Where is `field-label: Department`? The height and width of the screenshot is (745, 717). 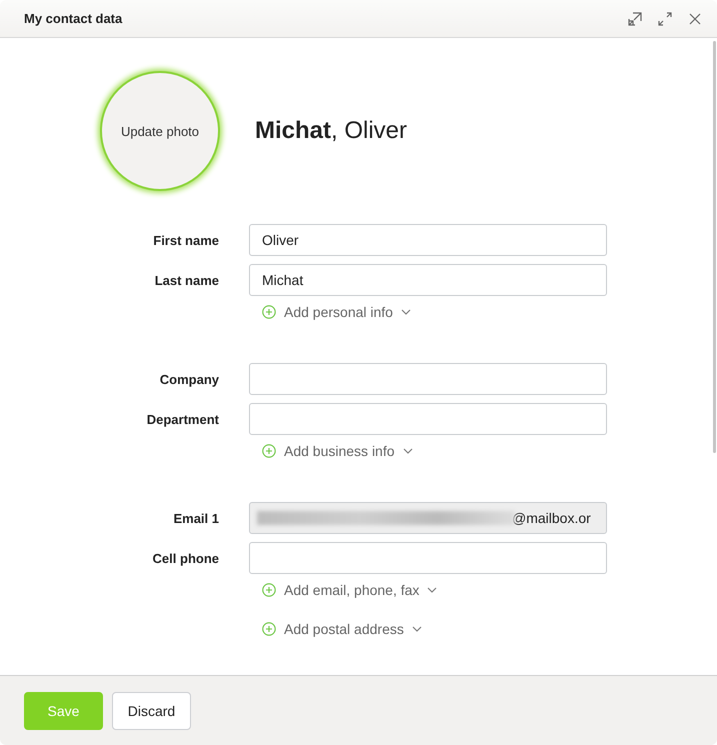 field-label: Department is located at coordinates (182, 419).